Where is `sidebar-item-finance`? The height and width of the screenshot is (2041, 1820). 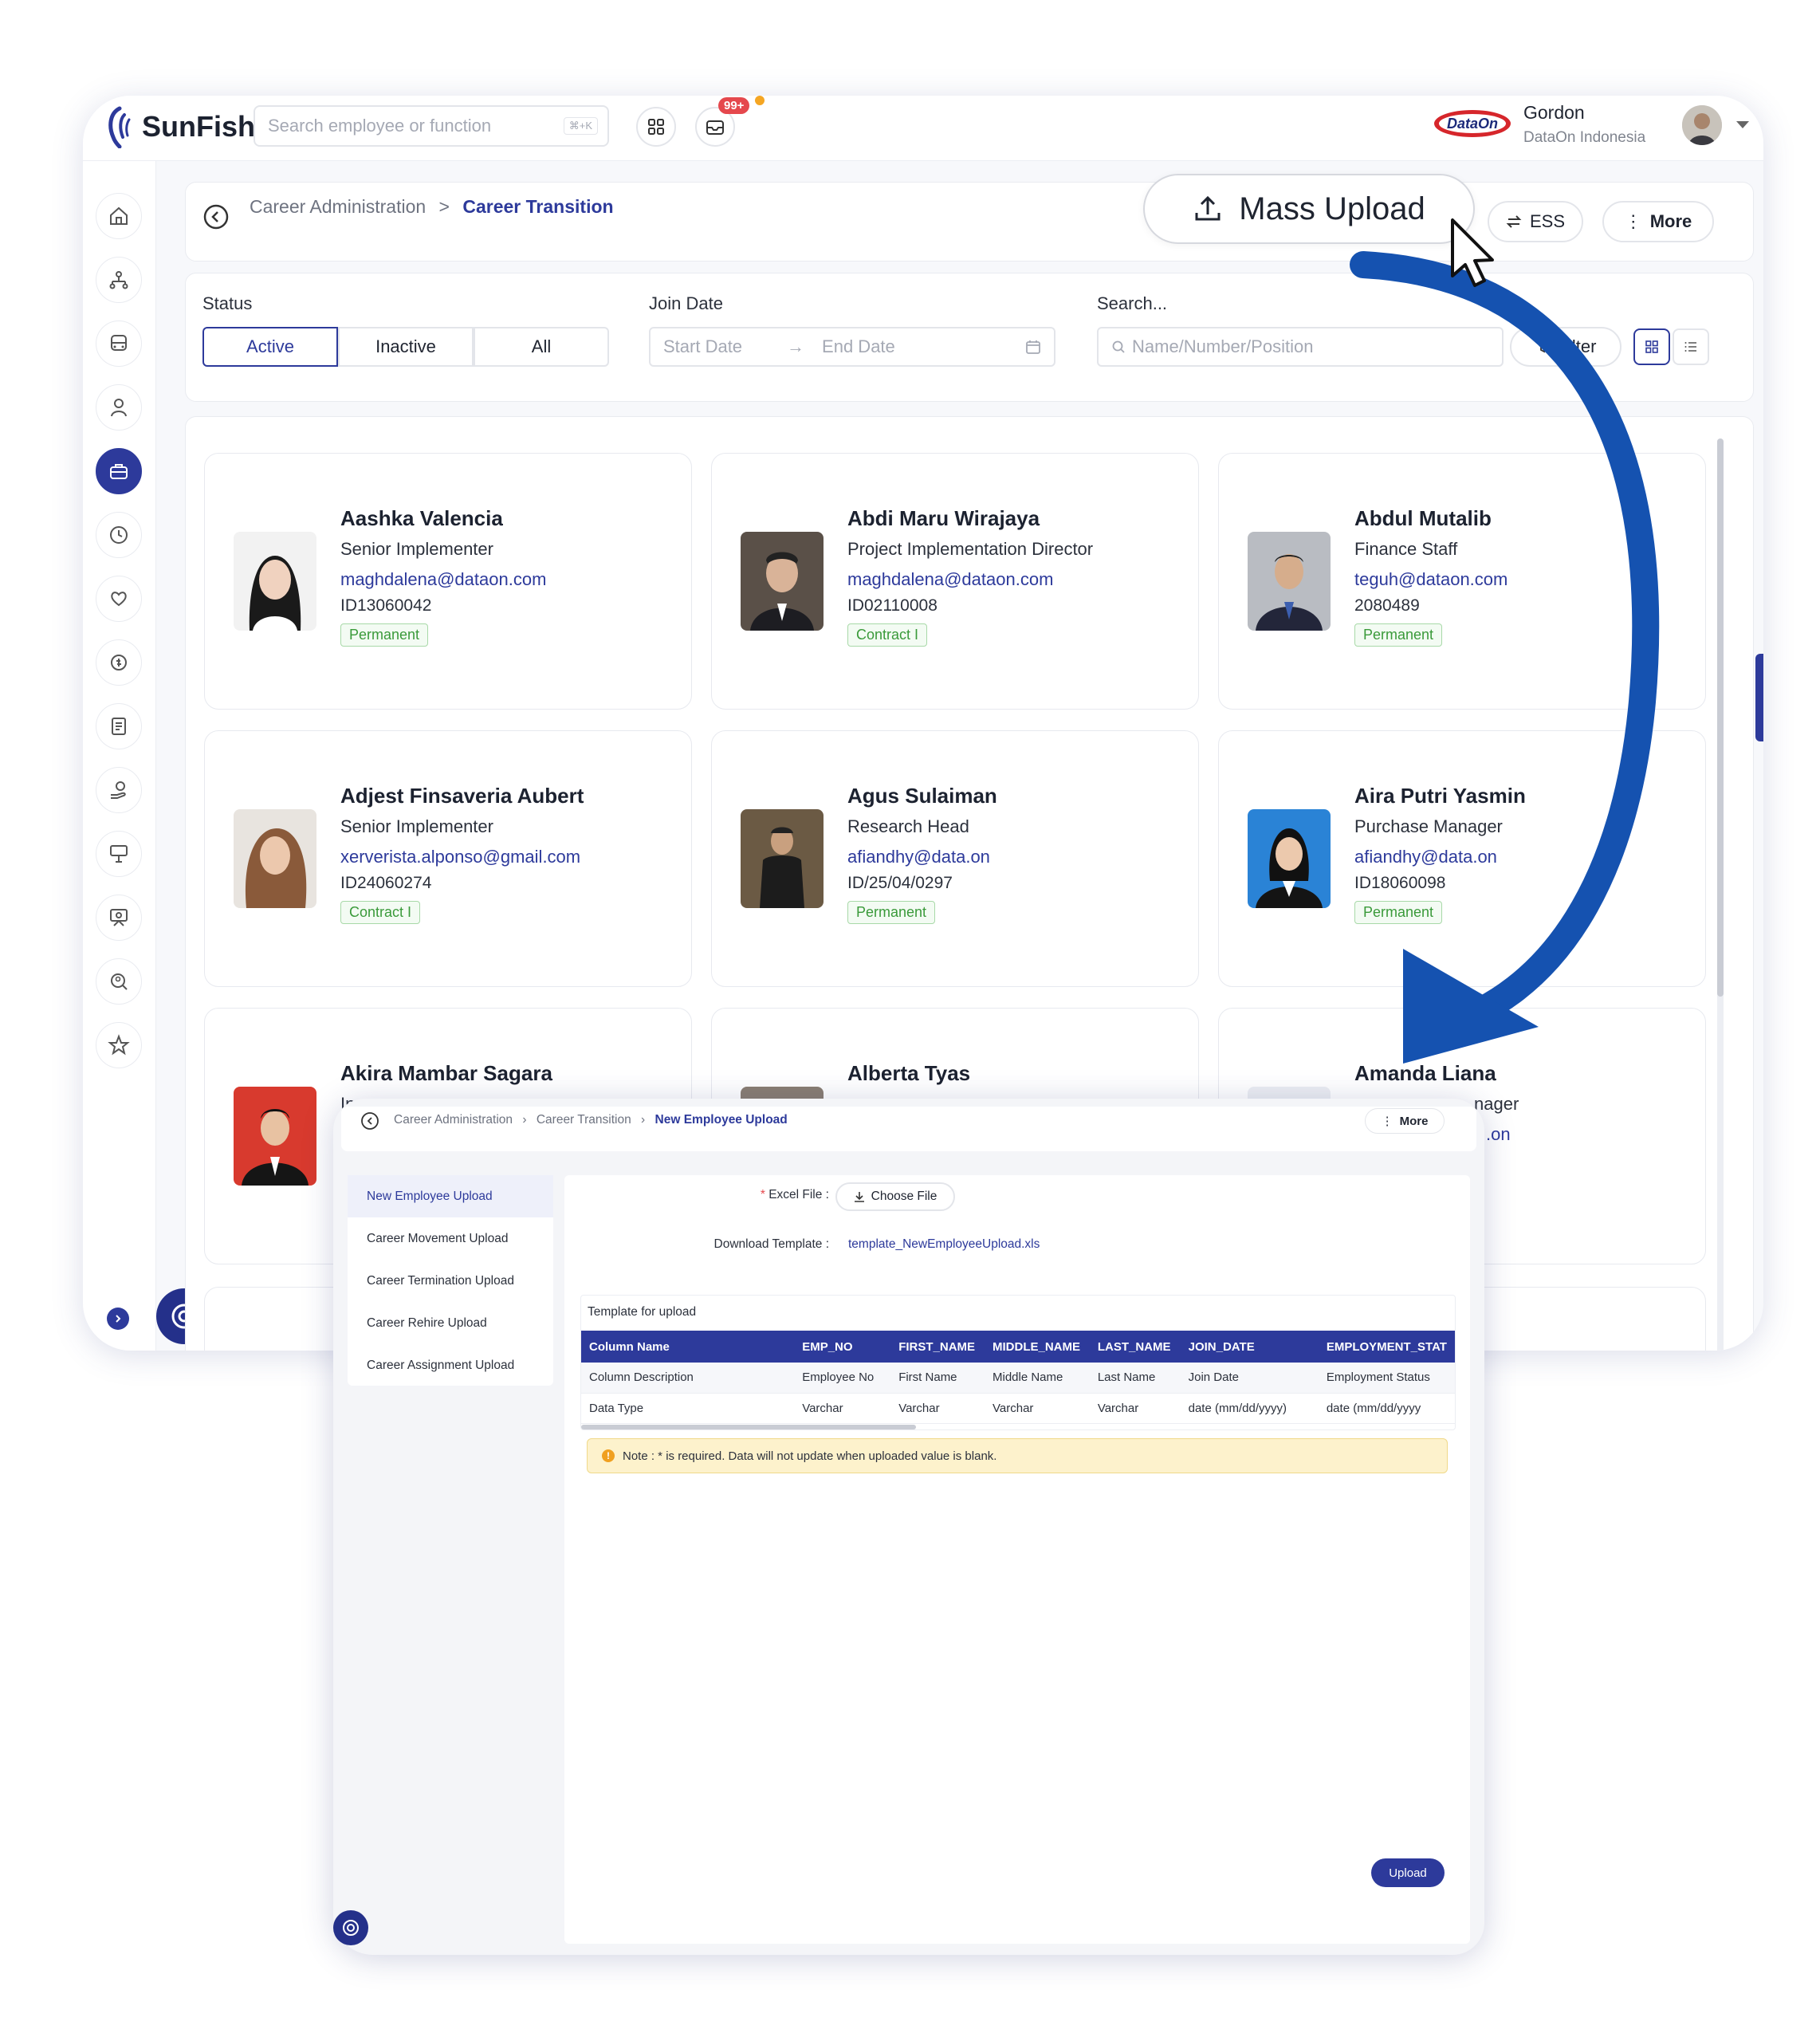 sidebar-item-finance is located at coordinates (119, 726).